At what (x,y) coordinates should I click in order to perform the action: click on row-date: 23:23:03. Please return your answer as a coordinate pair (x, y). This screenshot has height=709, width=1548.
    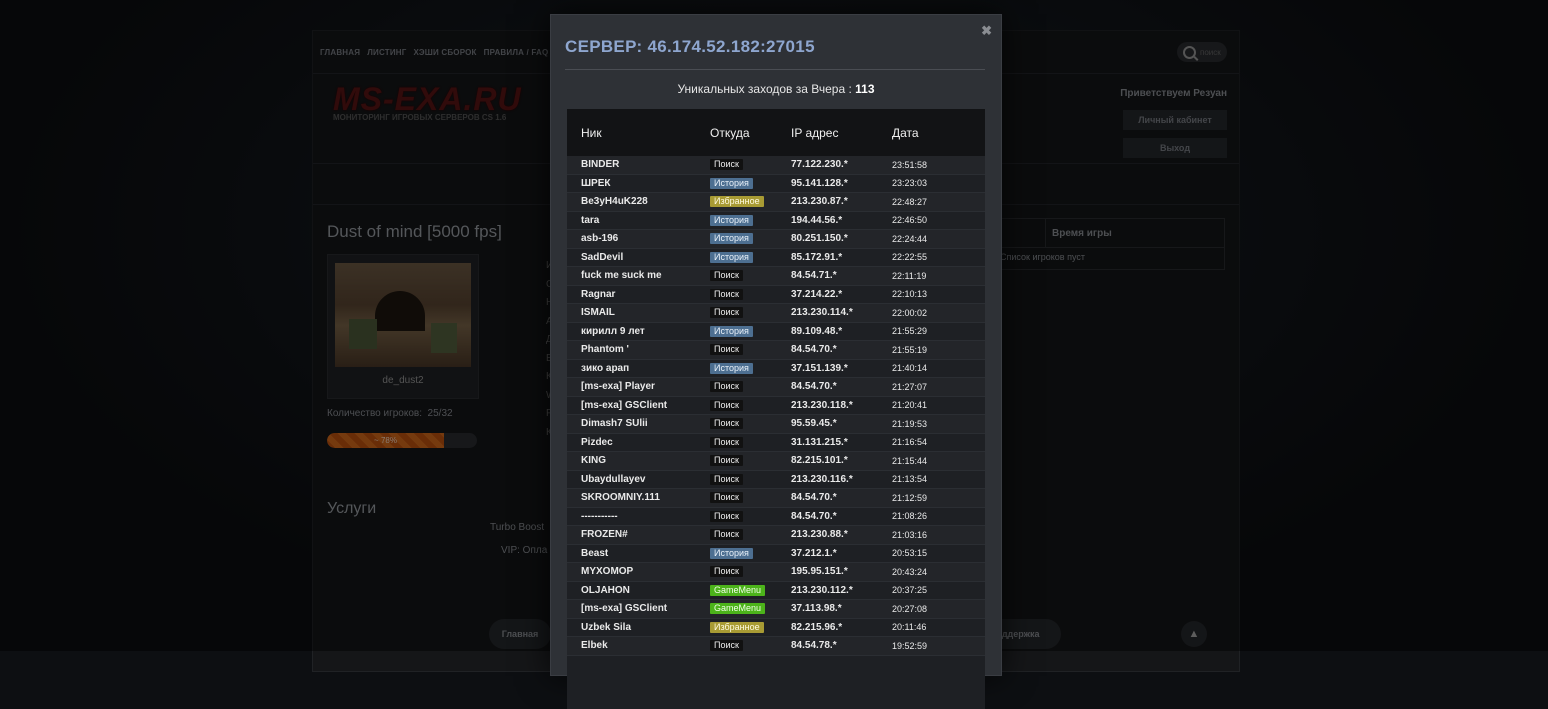
    Looking at the image, I should click on (910, 183).